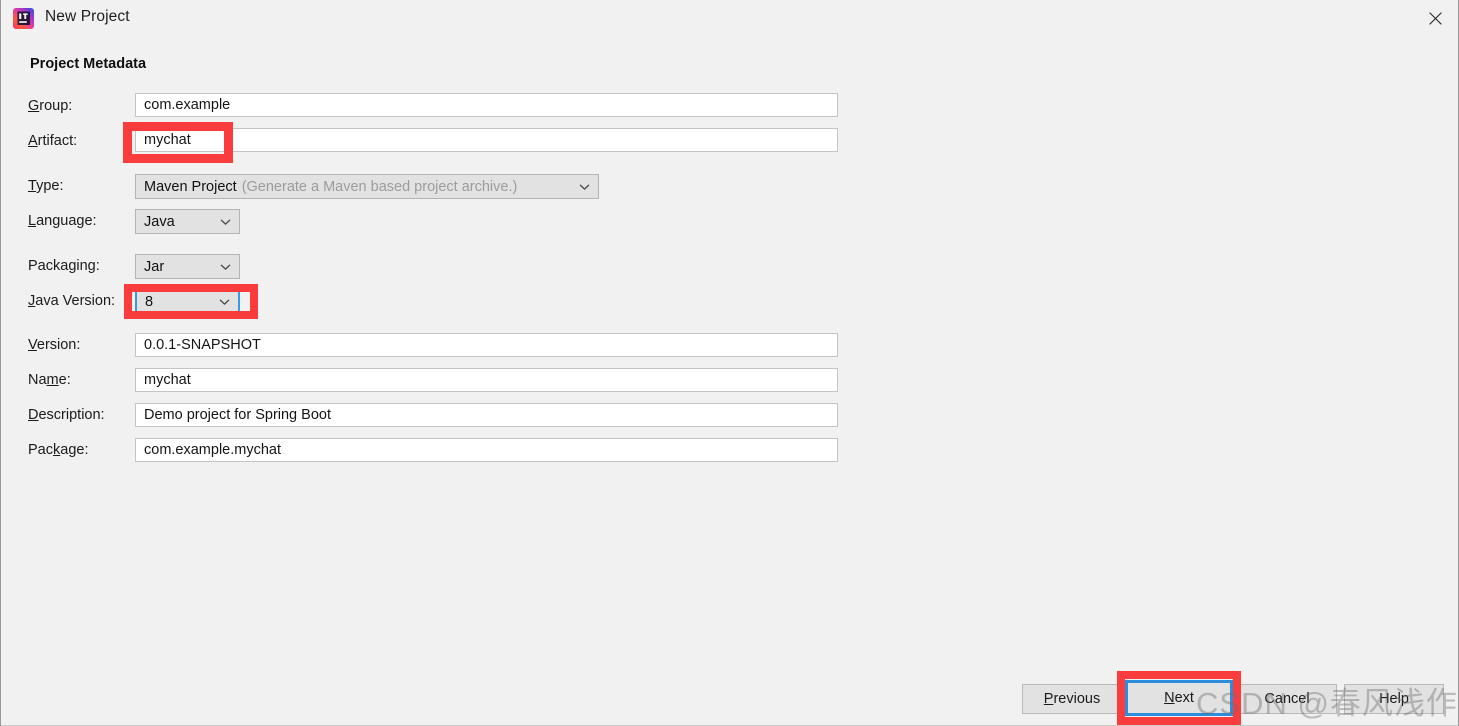 Image resolution: width=1459 pixels, height=726 pixels. What do you see at coordinates (729, 18) in the screenshot?
I see `title-bar: New Project` at bounding box center [729, 18].